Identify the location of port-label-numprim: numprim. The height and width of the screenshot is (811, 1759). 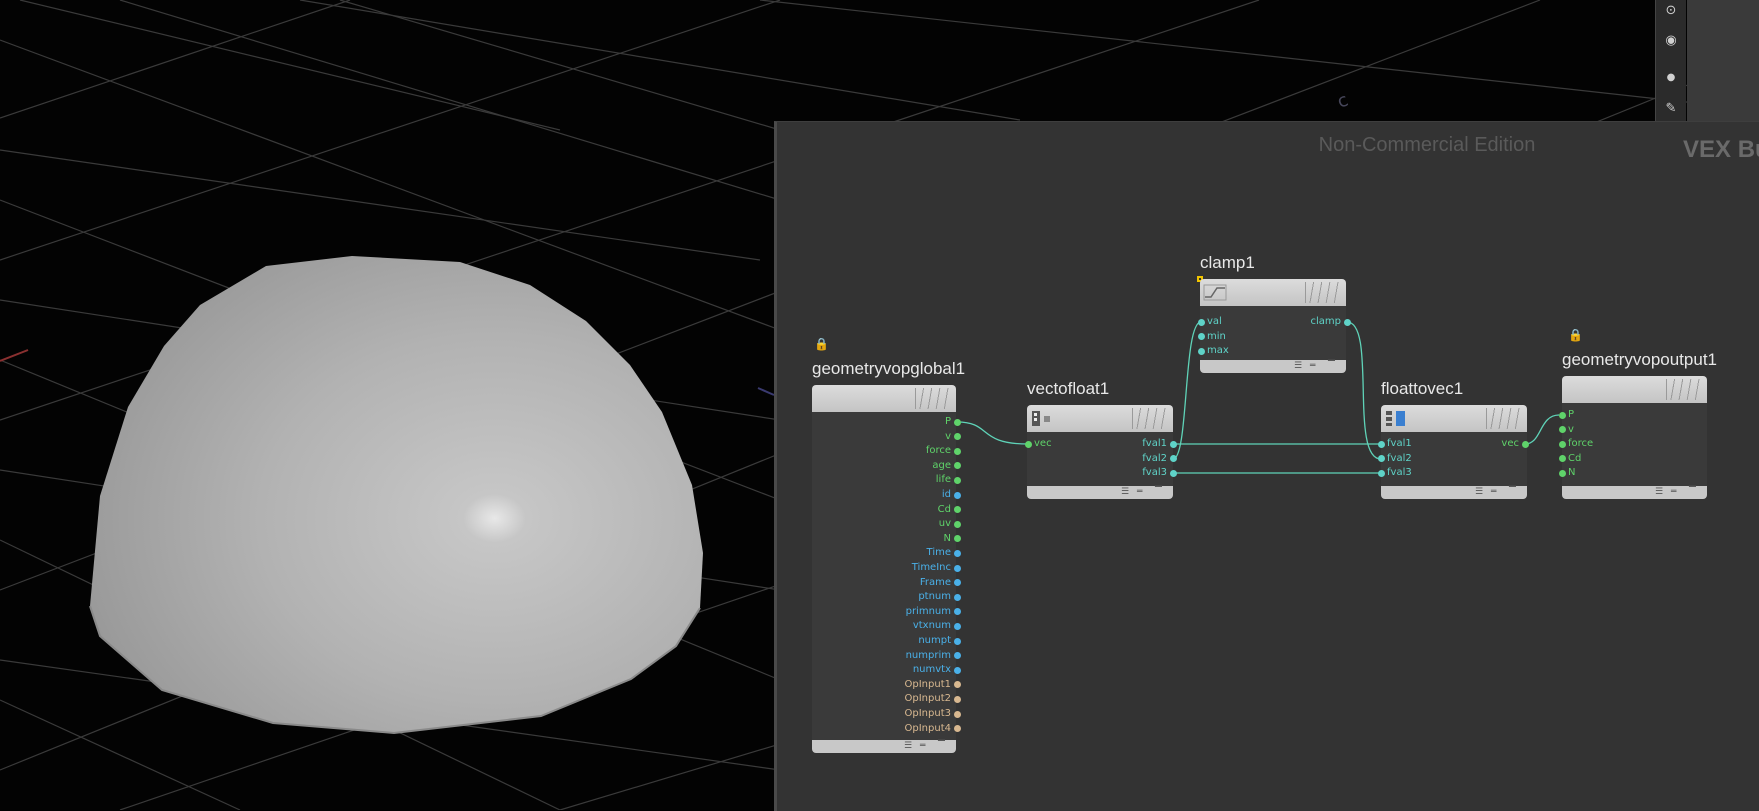
(928, 655).